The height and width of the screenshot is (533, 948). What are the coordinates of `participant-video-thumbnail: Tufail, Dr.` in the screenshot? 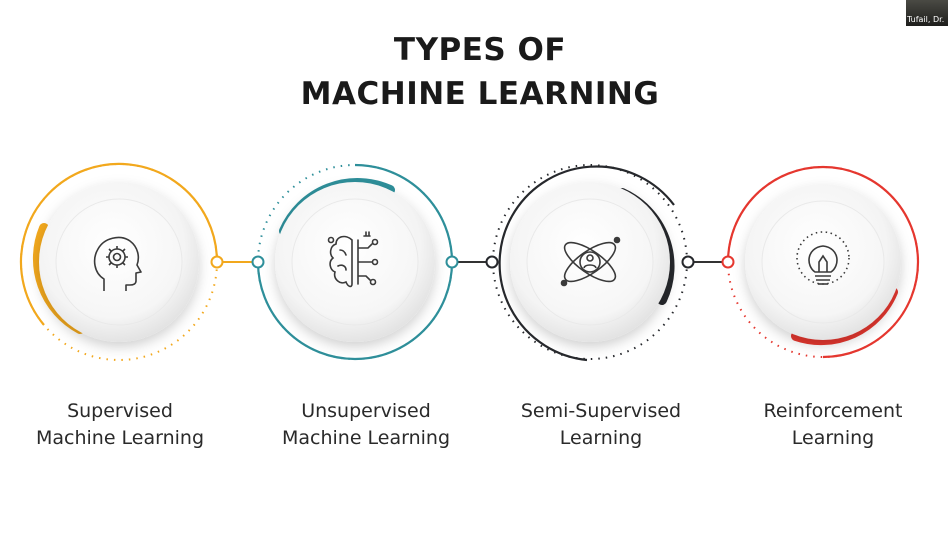 It's located at (927, 13).